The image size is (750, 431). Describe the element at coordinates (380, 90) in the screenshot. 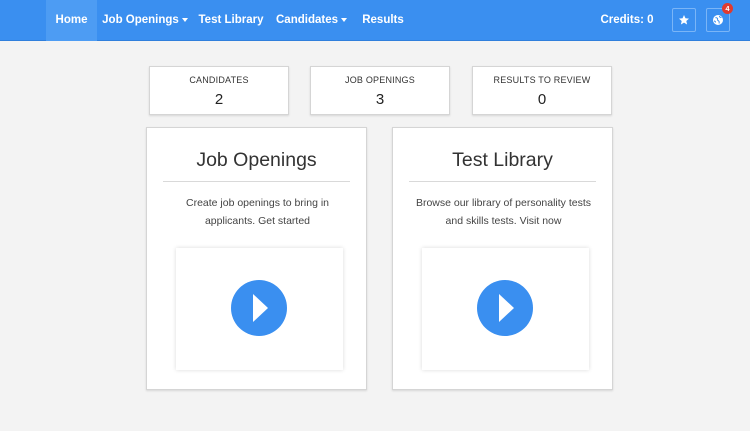

I see `stat-job-openings: JOB OPENINGS 3` at that location.